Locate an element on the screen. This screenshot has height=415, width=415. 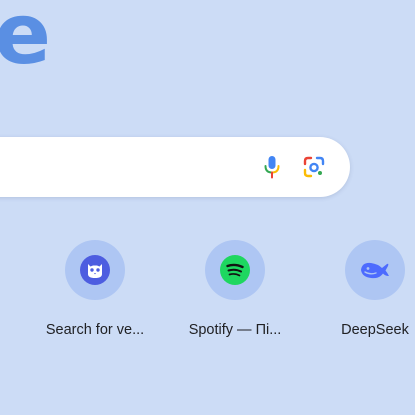
shortcut-label: DeepSeek is located at coordinates (375, 330).